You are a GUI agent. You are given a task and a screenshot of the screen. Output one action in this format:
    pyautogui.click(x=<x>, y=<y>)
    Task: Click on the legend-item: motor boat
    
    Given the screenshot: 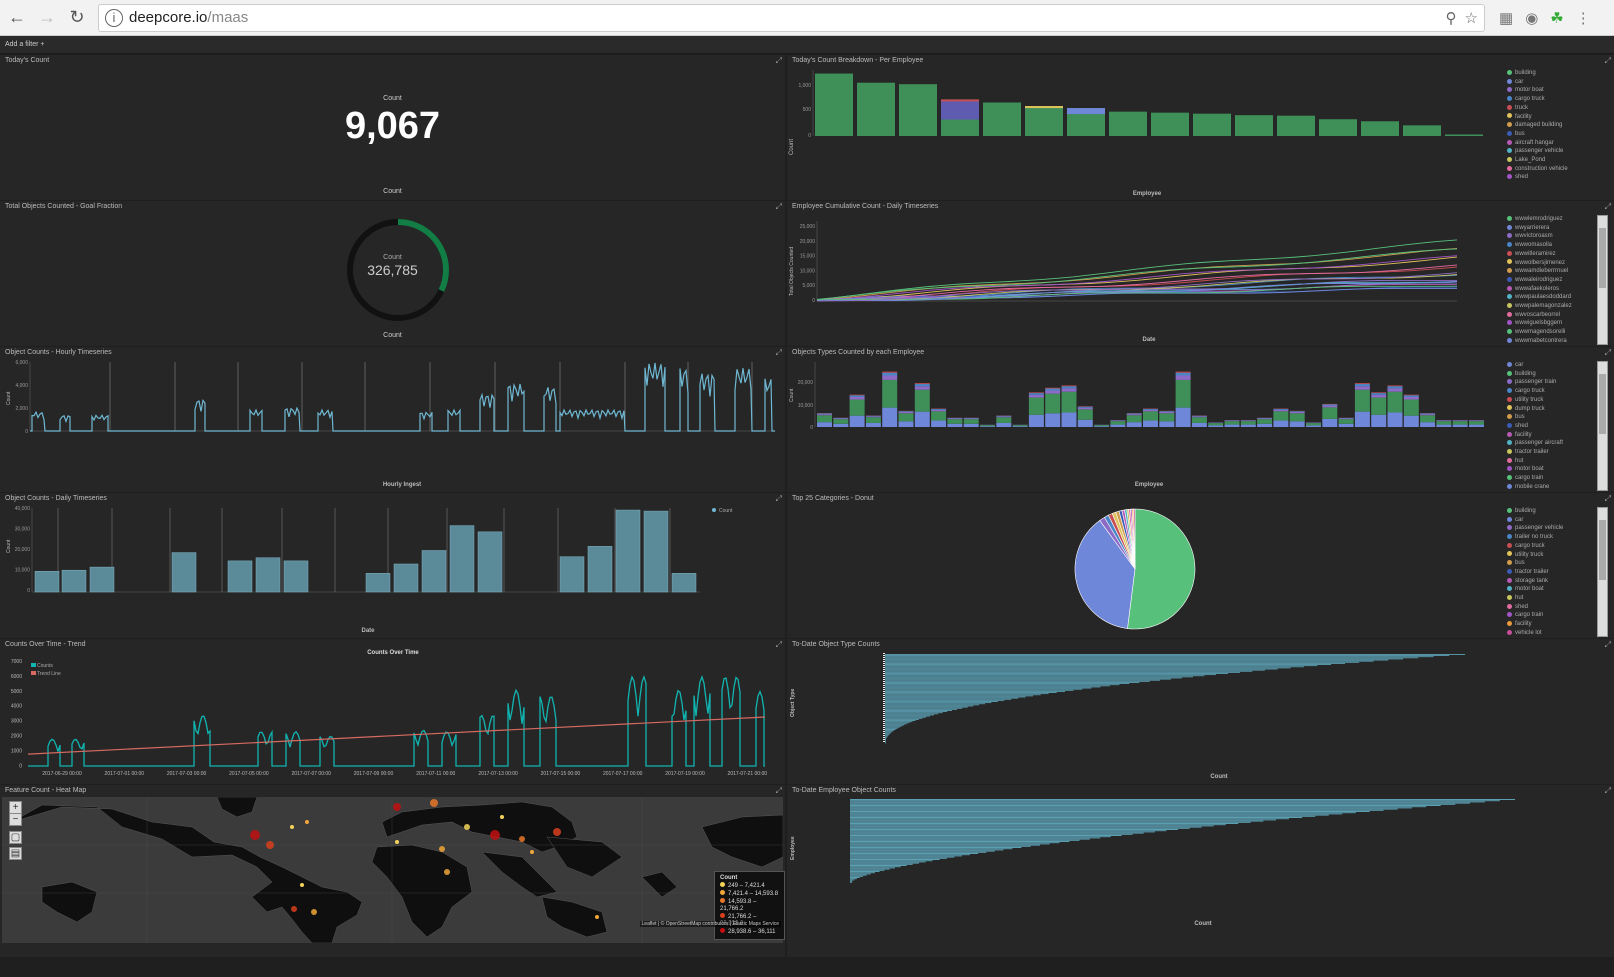 What is the action you would take?
    pyautogui.click(x=1535, y=589)
    